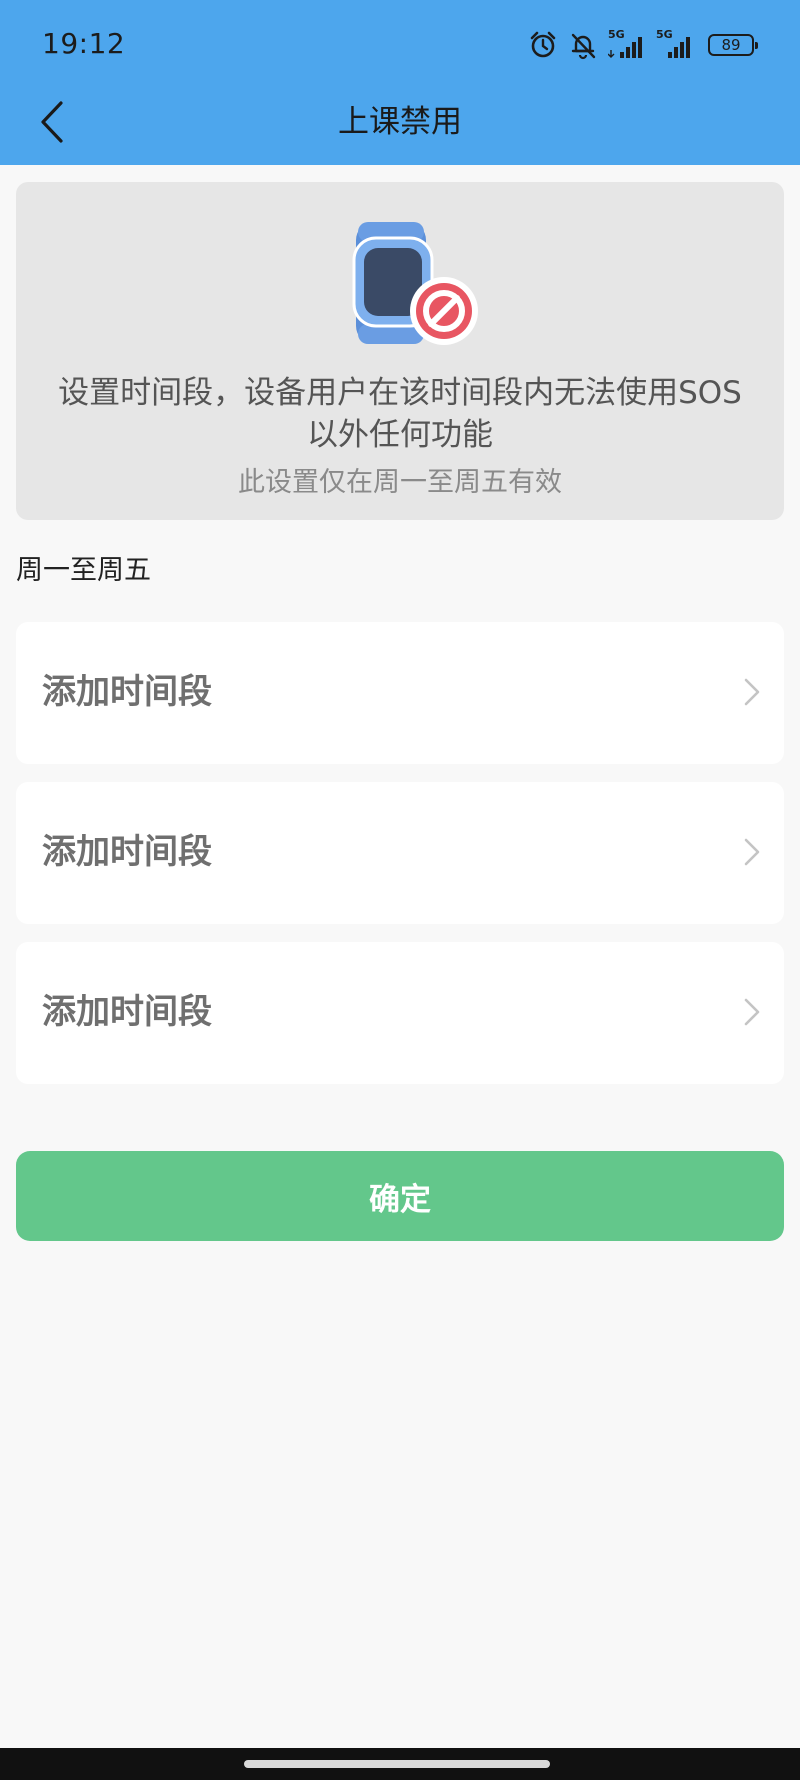 The image size is (800, 1780). Describe the element at coordinates (543, 45) in the screenshot. I see `alarm-icon` at that location.